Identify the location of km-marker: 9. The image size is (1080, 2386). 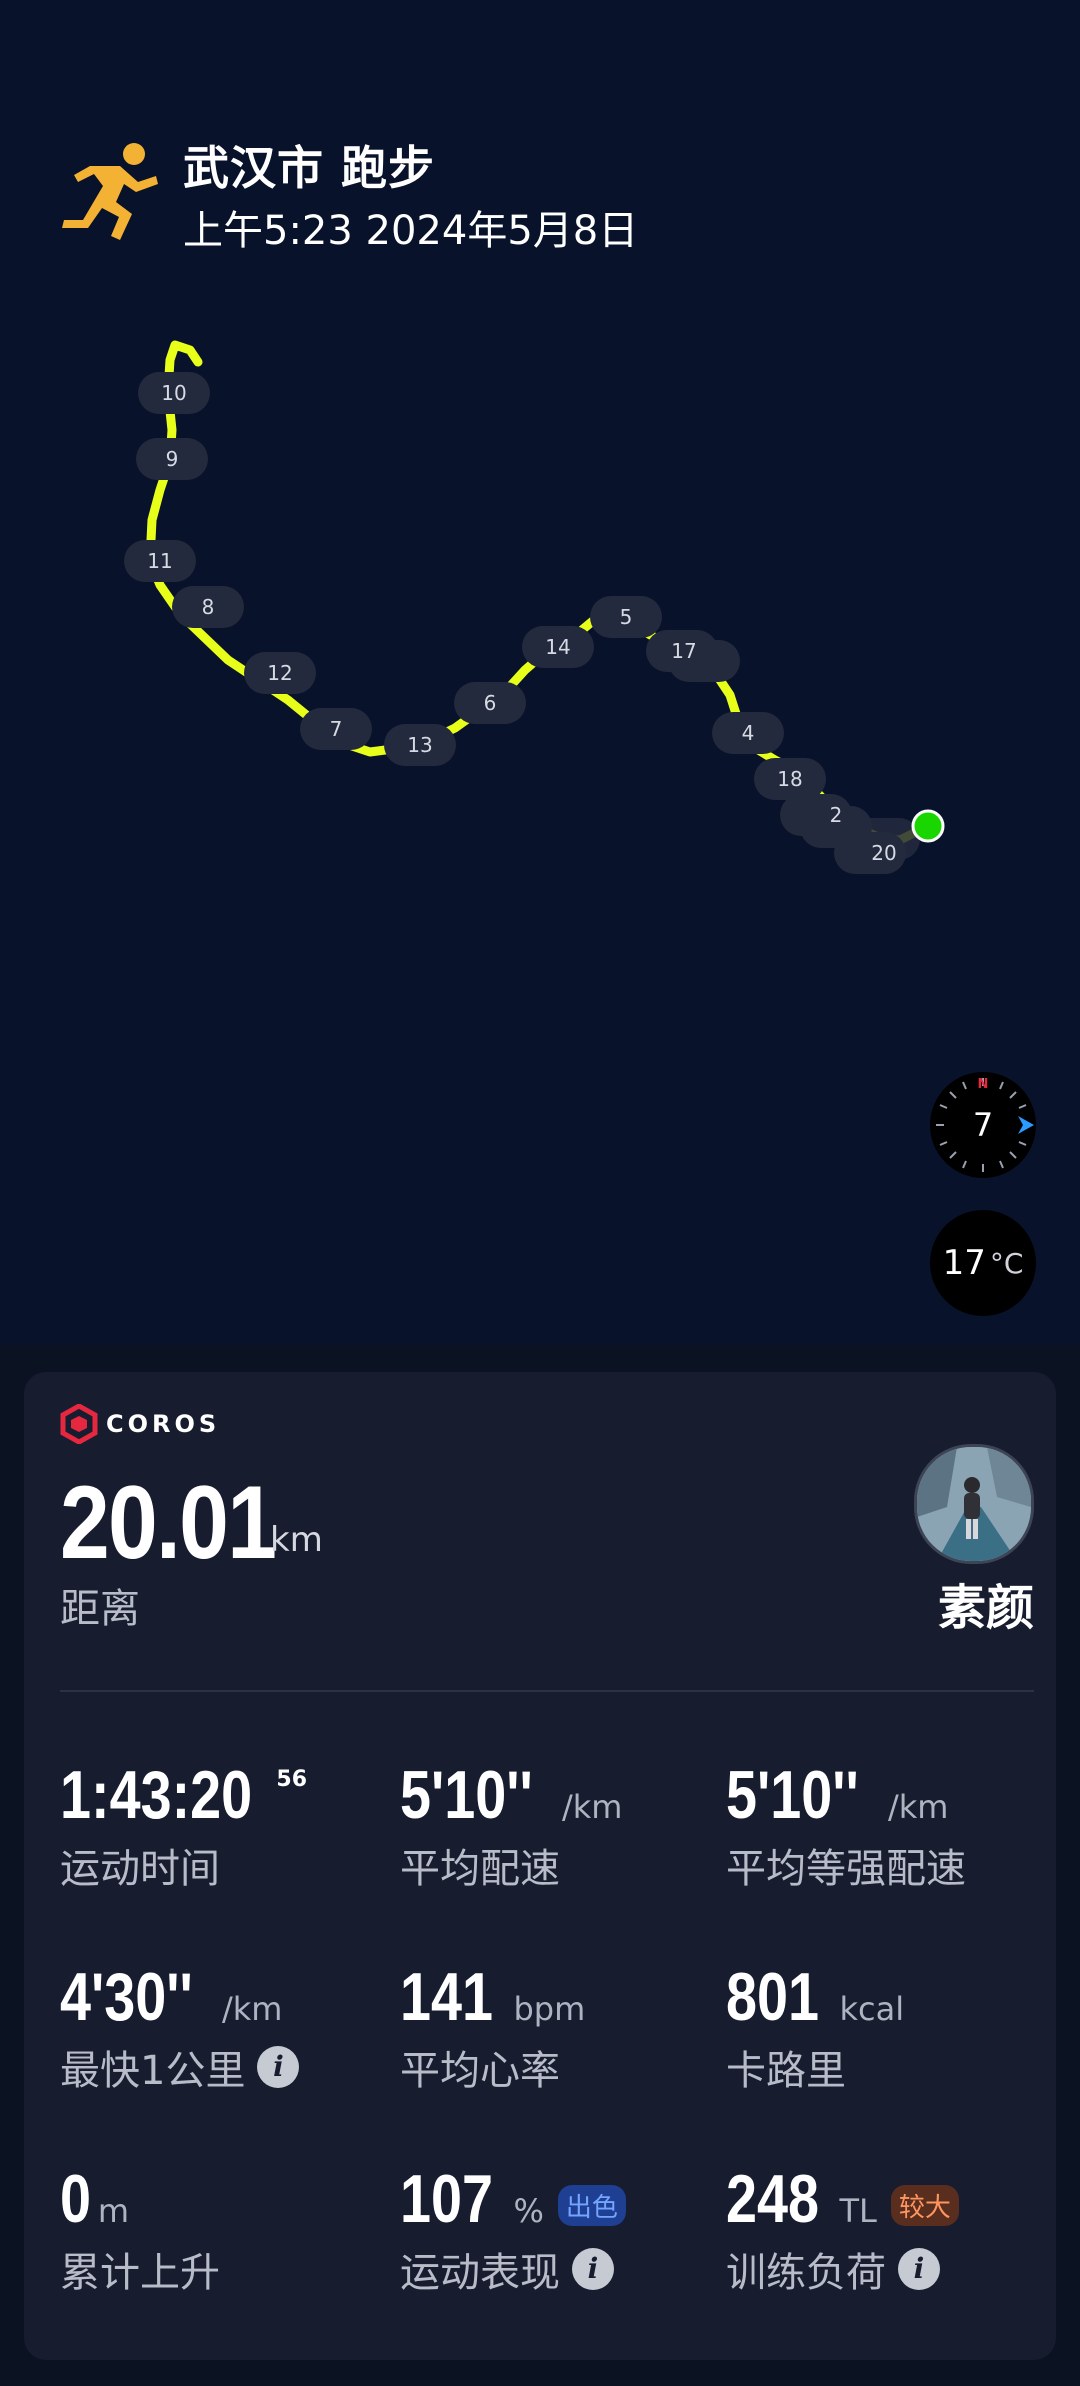
(172, 459).